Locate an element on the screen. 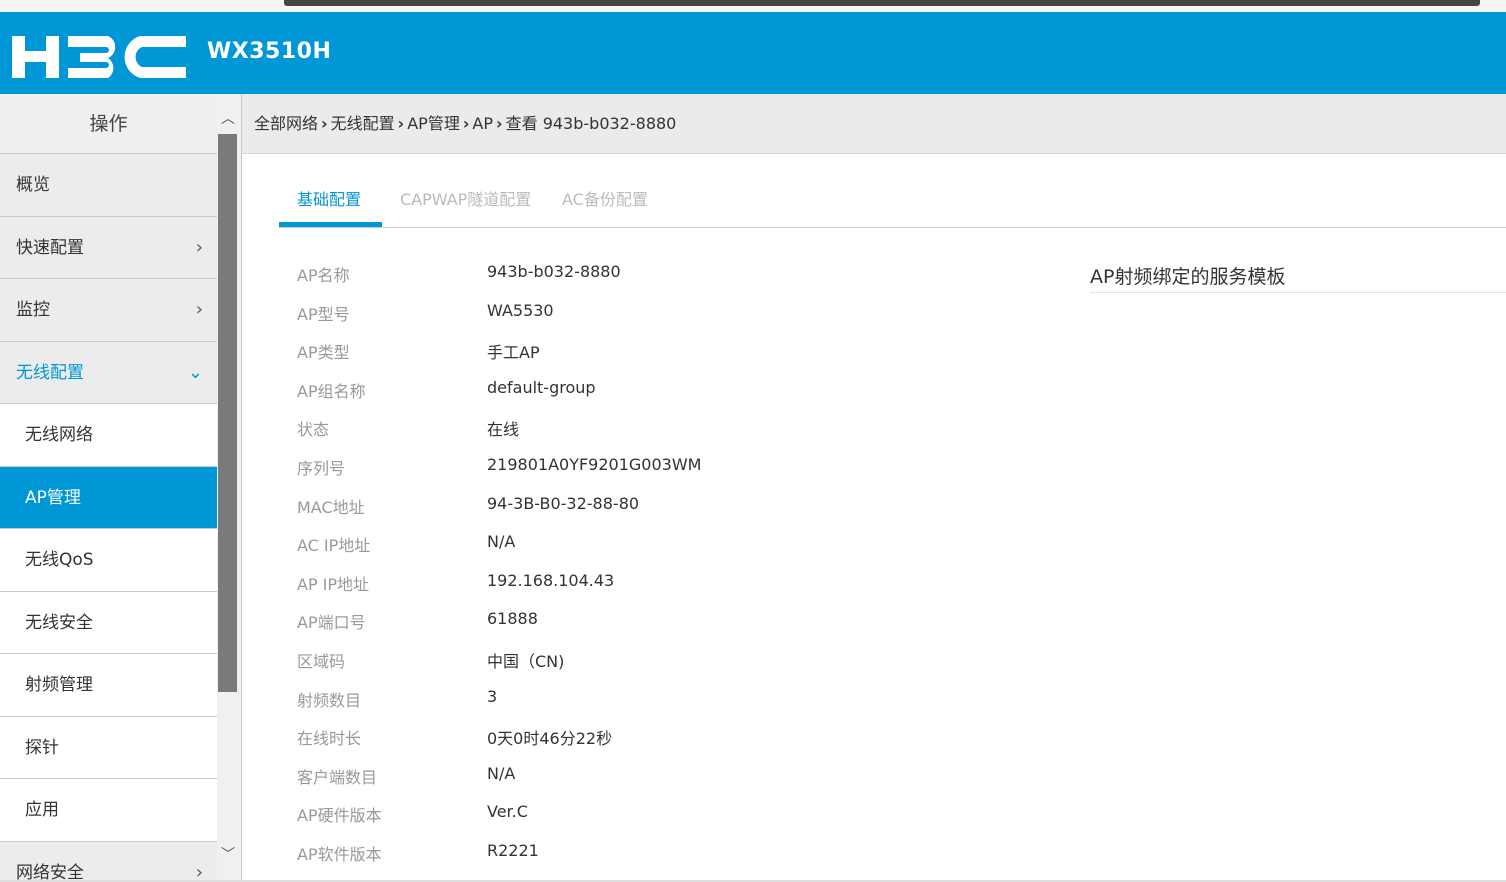 This screenshot has height=882, width=1506. scroll-down-icon: ﹀ is located at coordinates (228, 854).